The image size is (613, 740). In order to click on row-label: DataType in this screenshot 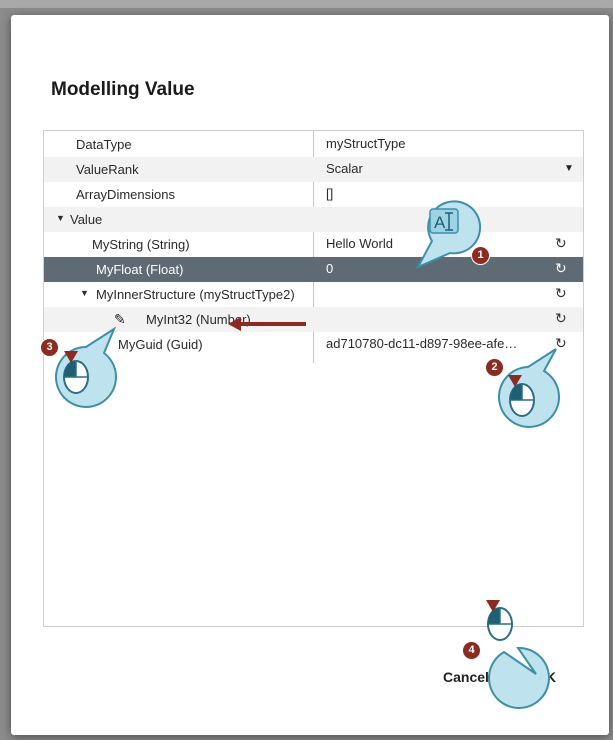, I will do `click(104, 144)`.